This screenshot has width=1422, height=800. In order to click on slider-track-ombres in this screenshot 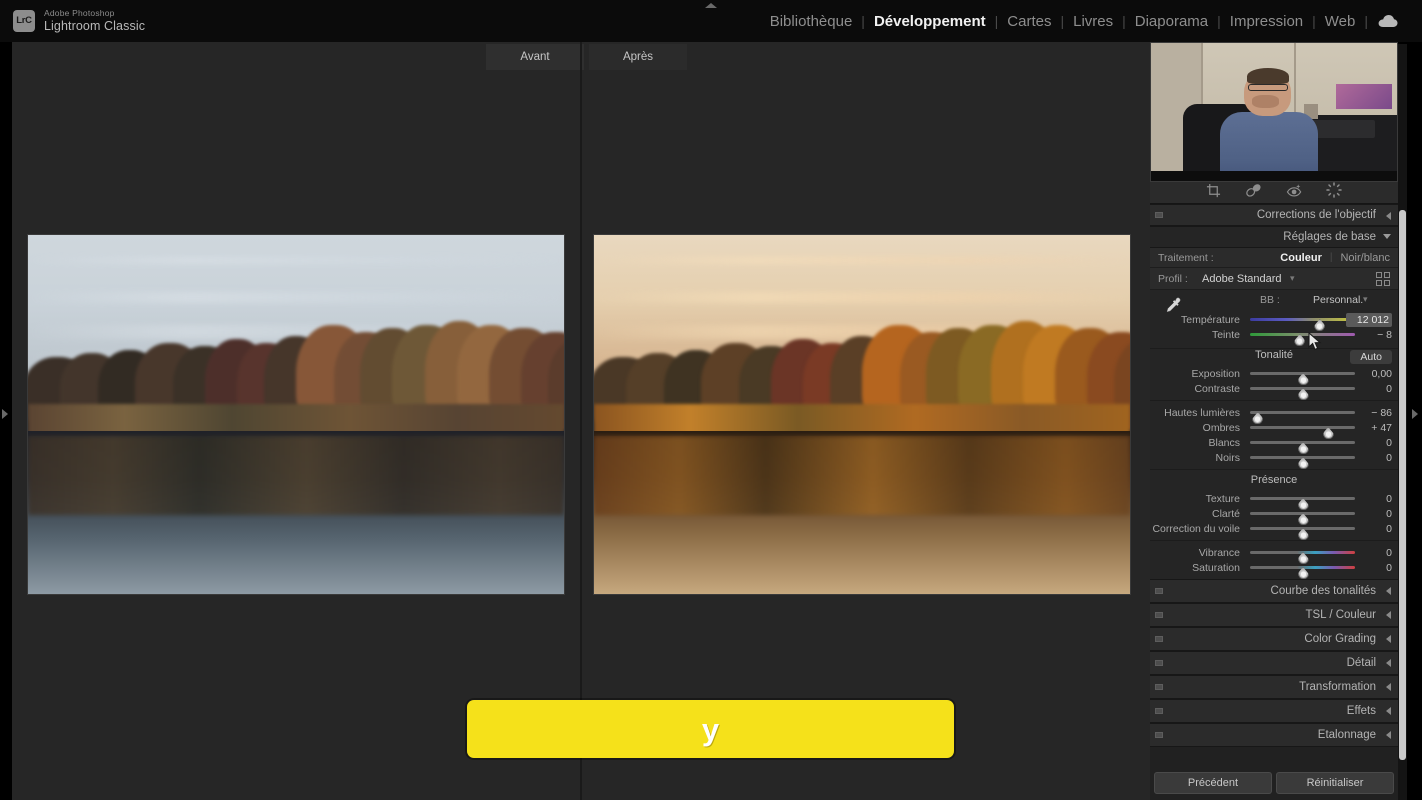, I will do `click(1302, 432)`.